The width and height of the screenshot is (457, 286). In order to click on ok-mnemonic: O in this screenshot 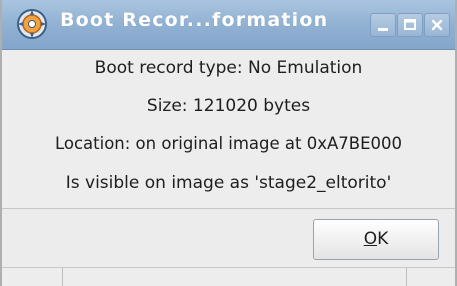, I will do `click(370, 239)`.